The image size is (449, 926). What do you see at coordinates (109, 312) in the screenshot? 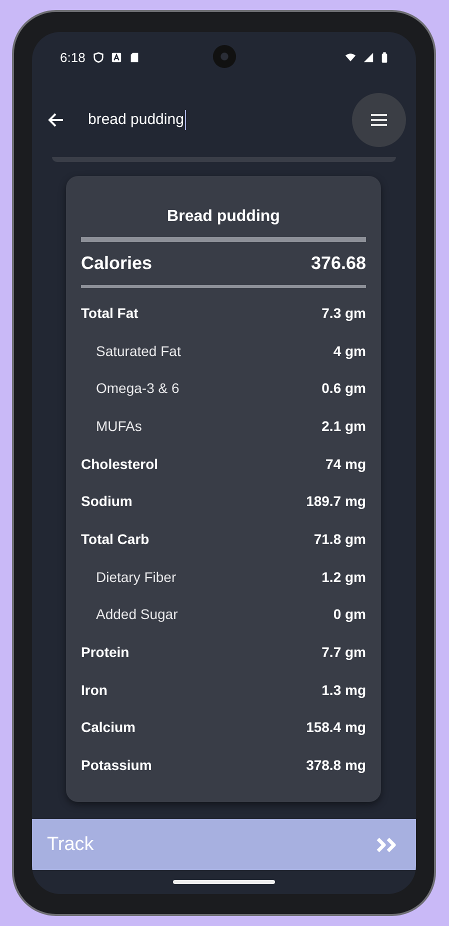
I see `nutrient-name: Total Fat` at bounding box center [109, 312].